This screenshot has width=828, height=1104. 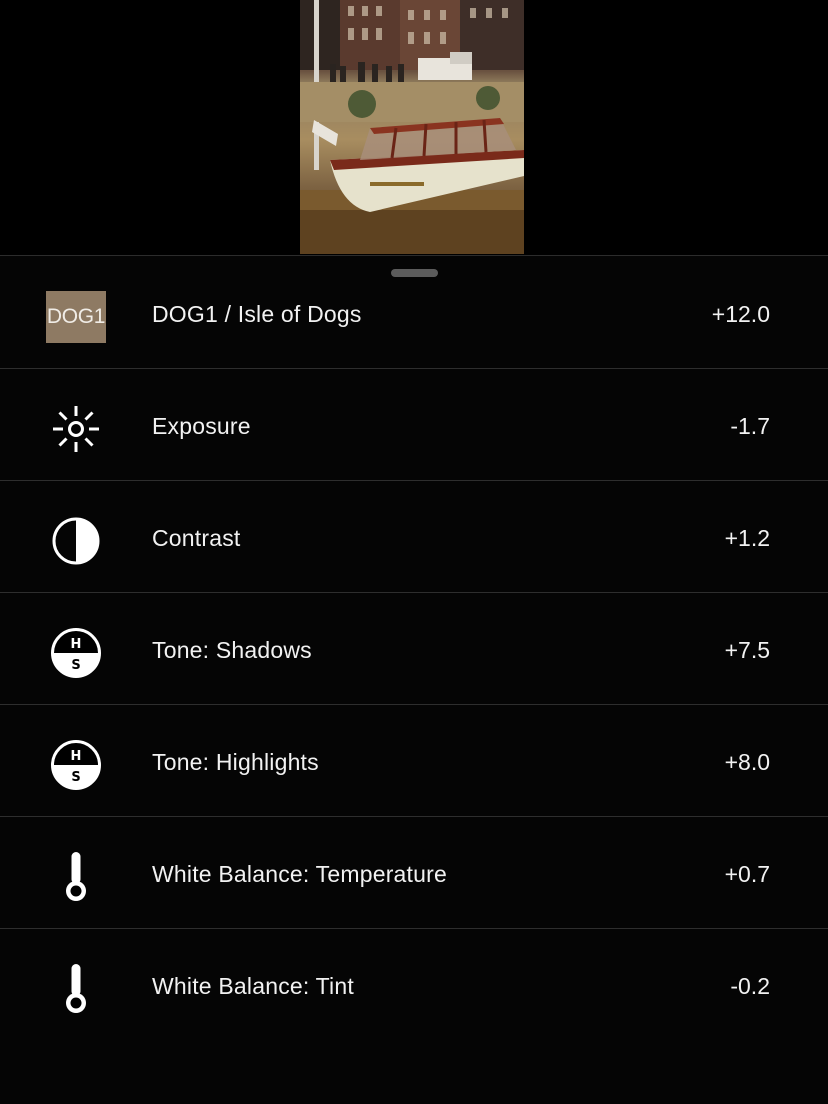 I want to click on contrast-icon, so click(x=76, y=541).